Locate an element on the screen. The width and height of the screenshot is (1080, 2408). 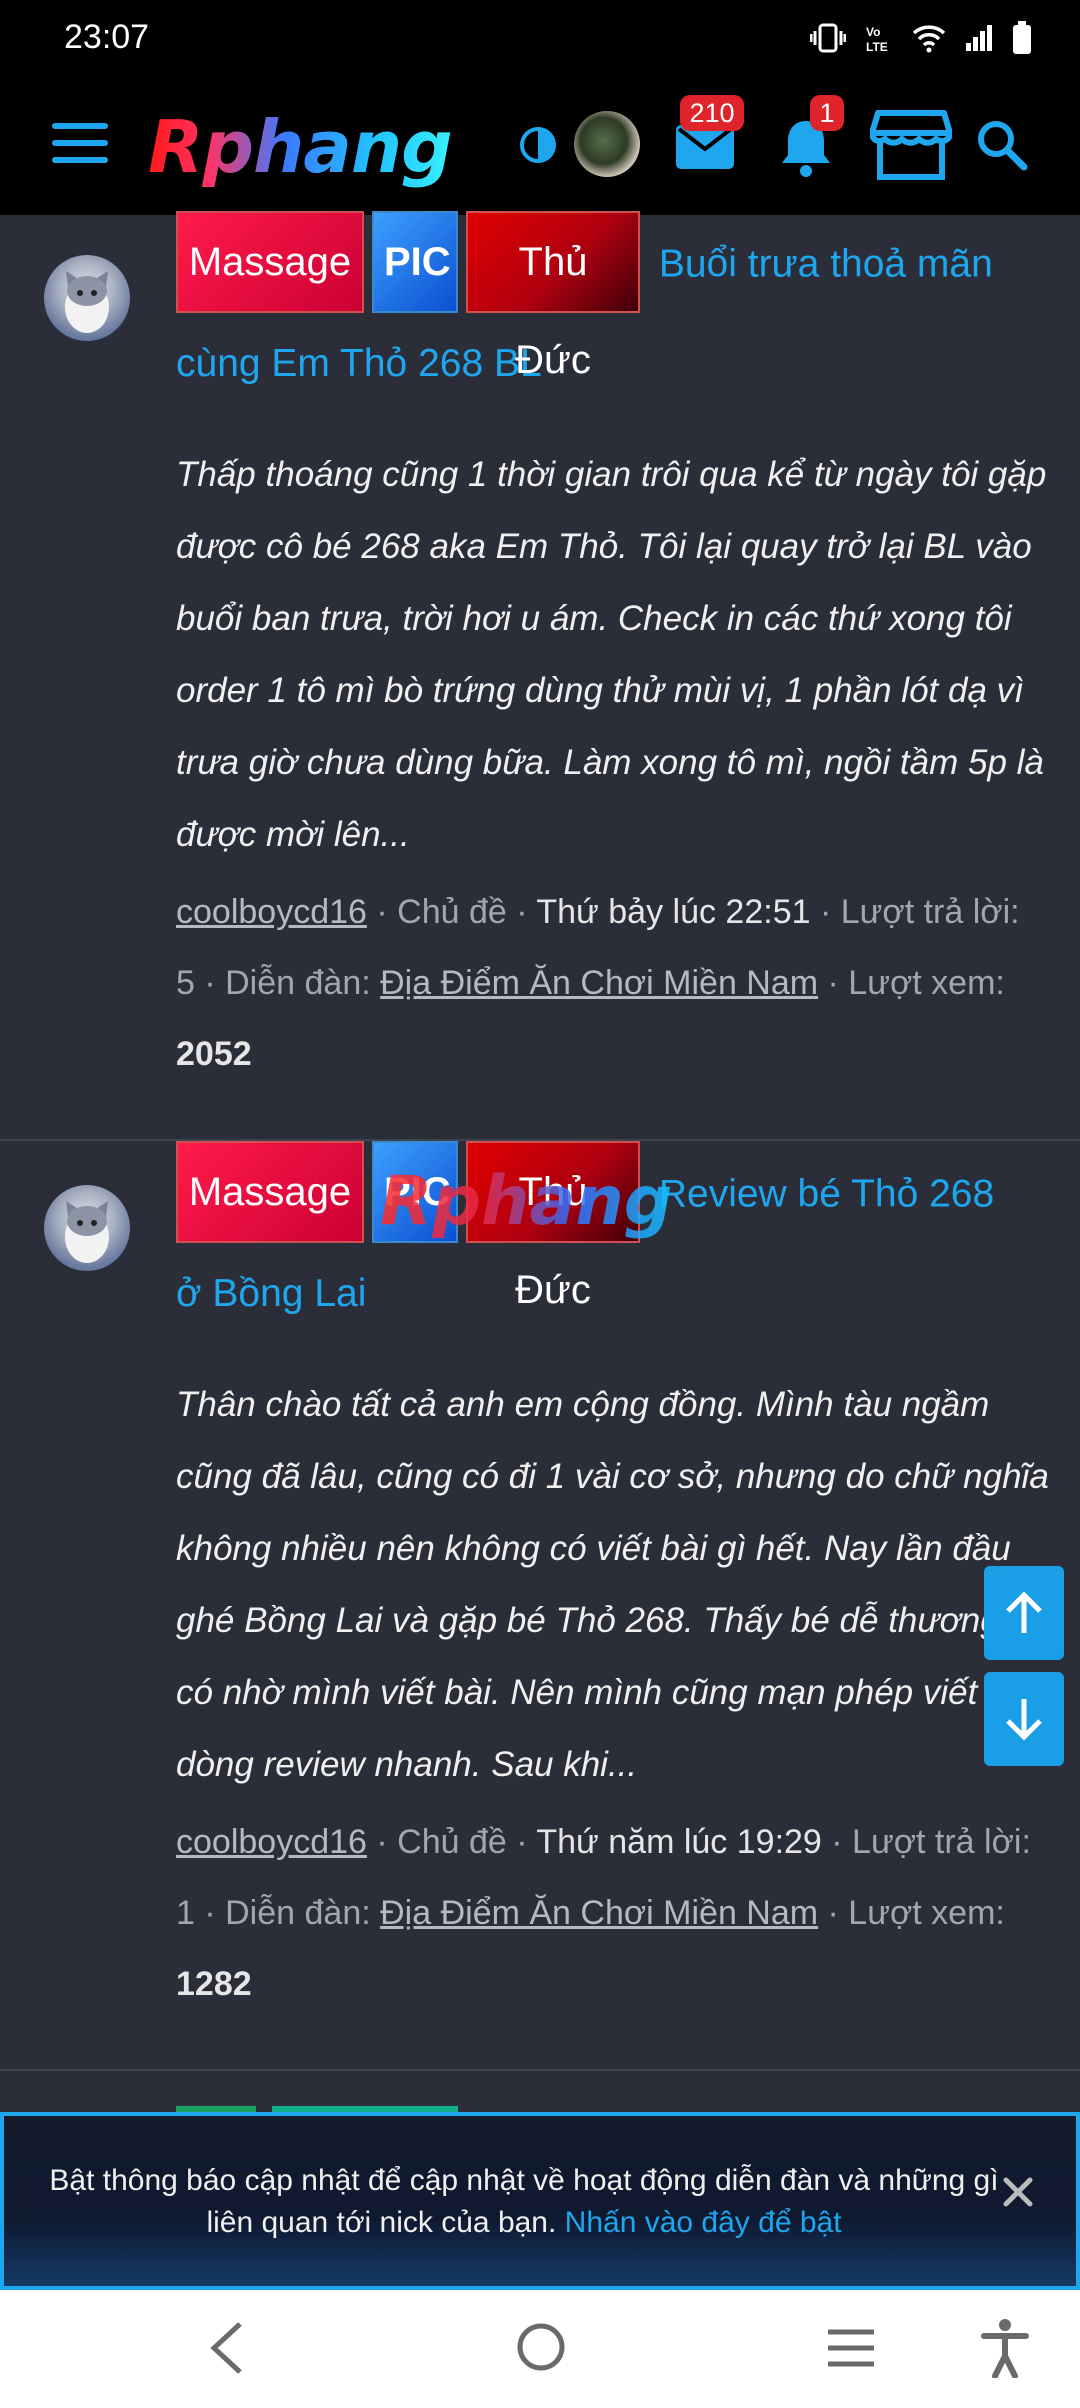
tag-pic: PIC is located at coordinates (415, 262).